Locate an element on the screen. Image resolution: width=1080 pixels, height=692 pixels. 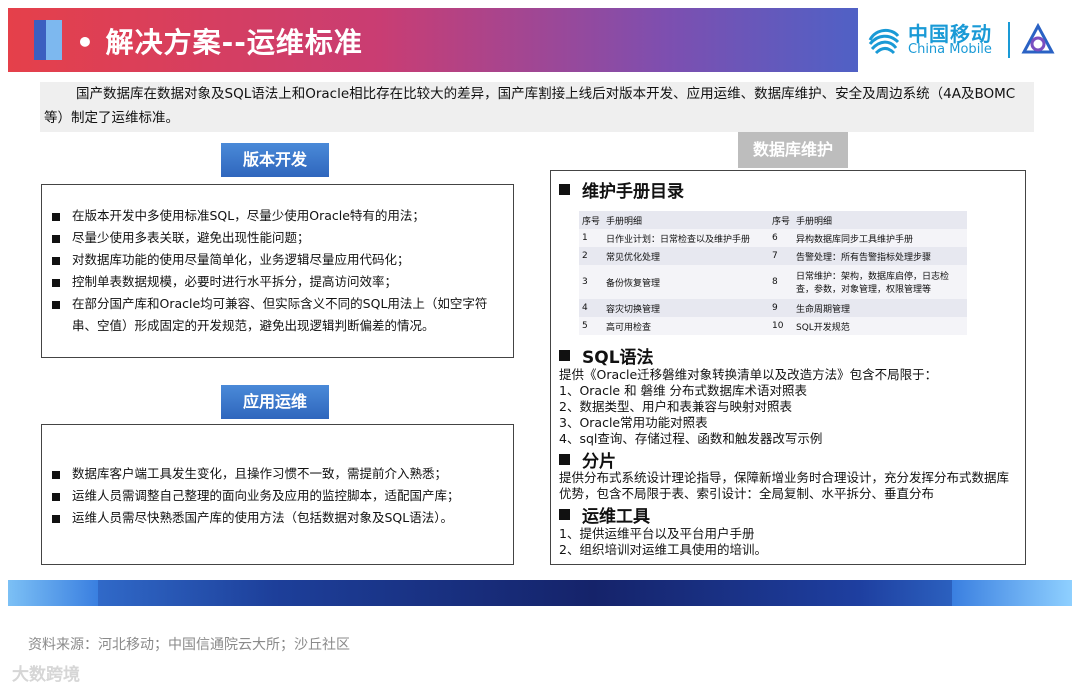
manual-heading: 维护手册目录 is located at coordinates (621, 189).